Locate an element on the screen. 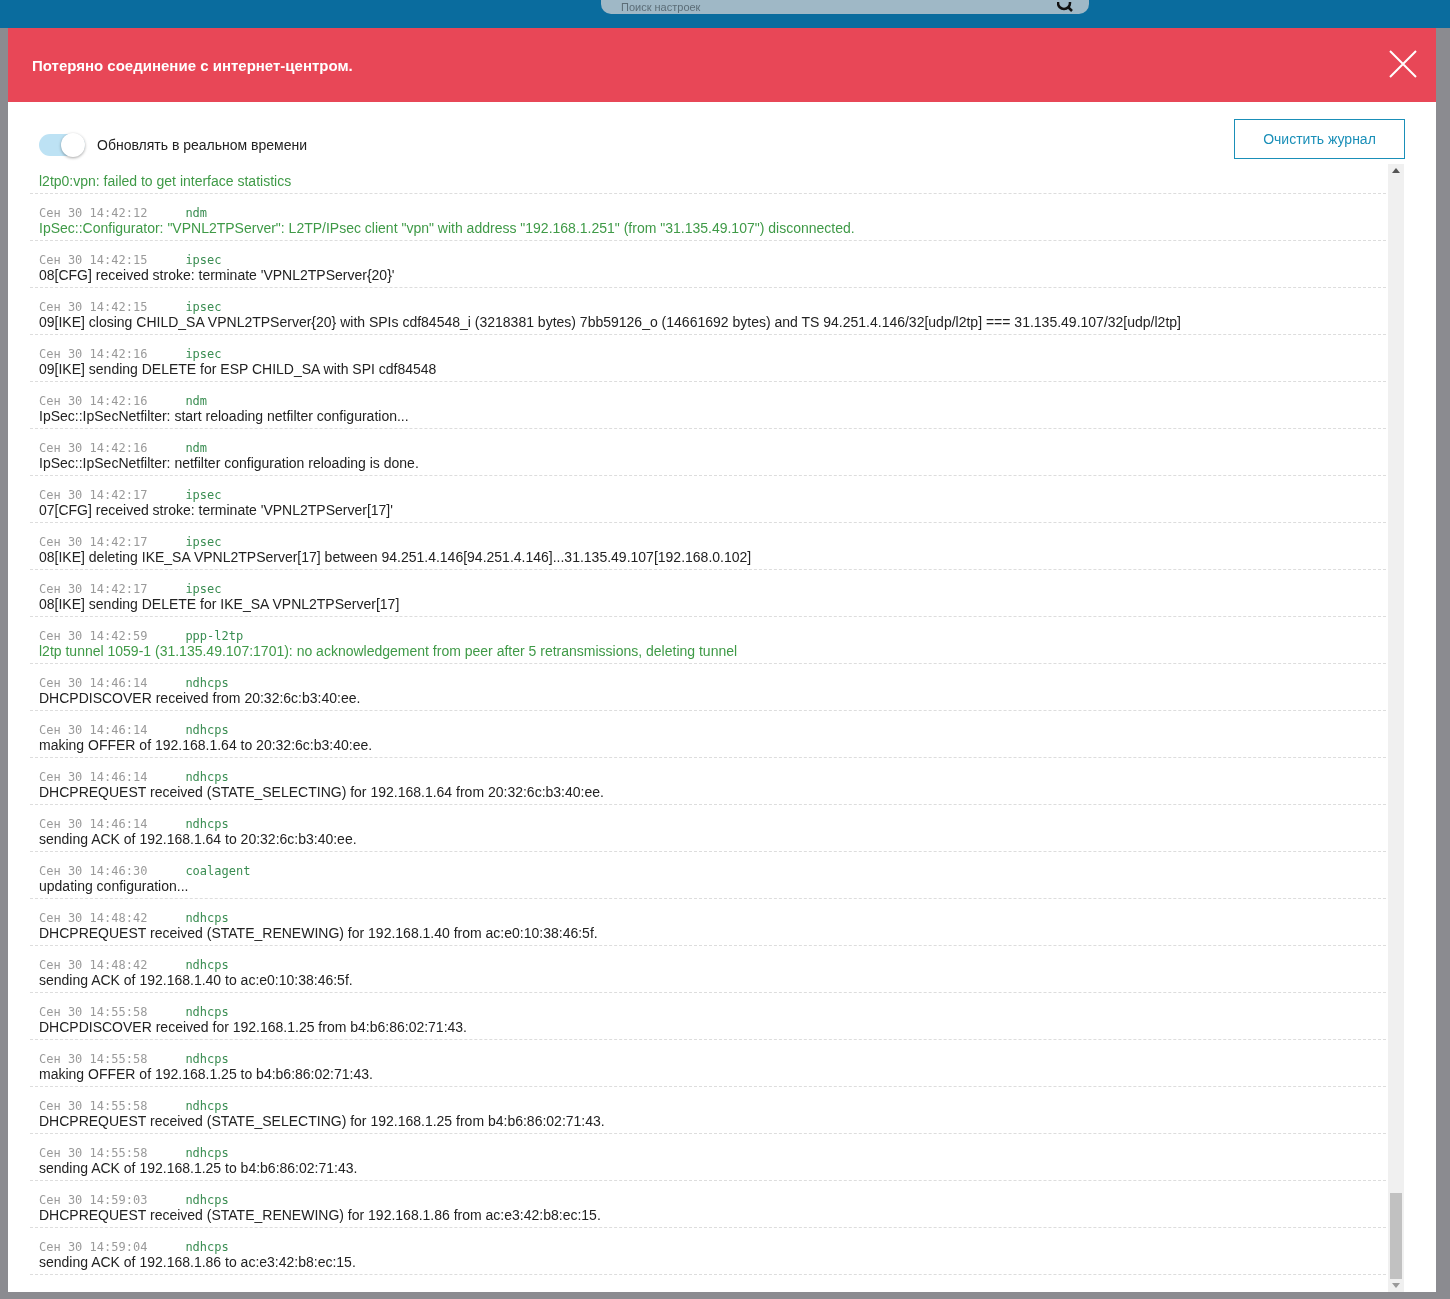 The image size is (1450, 1299). log-time: Сен 30 14:46:30 is located at coordinates (93, 871).